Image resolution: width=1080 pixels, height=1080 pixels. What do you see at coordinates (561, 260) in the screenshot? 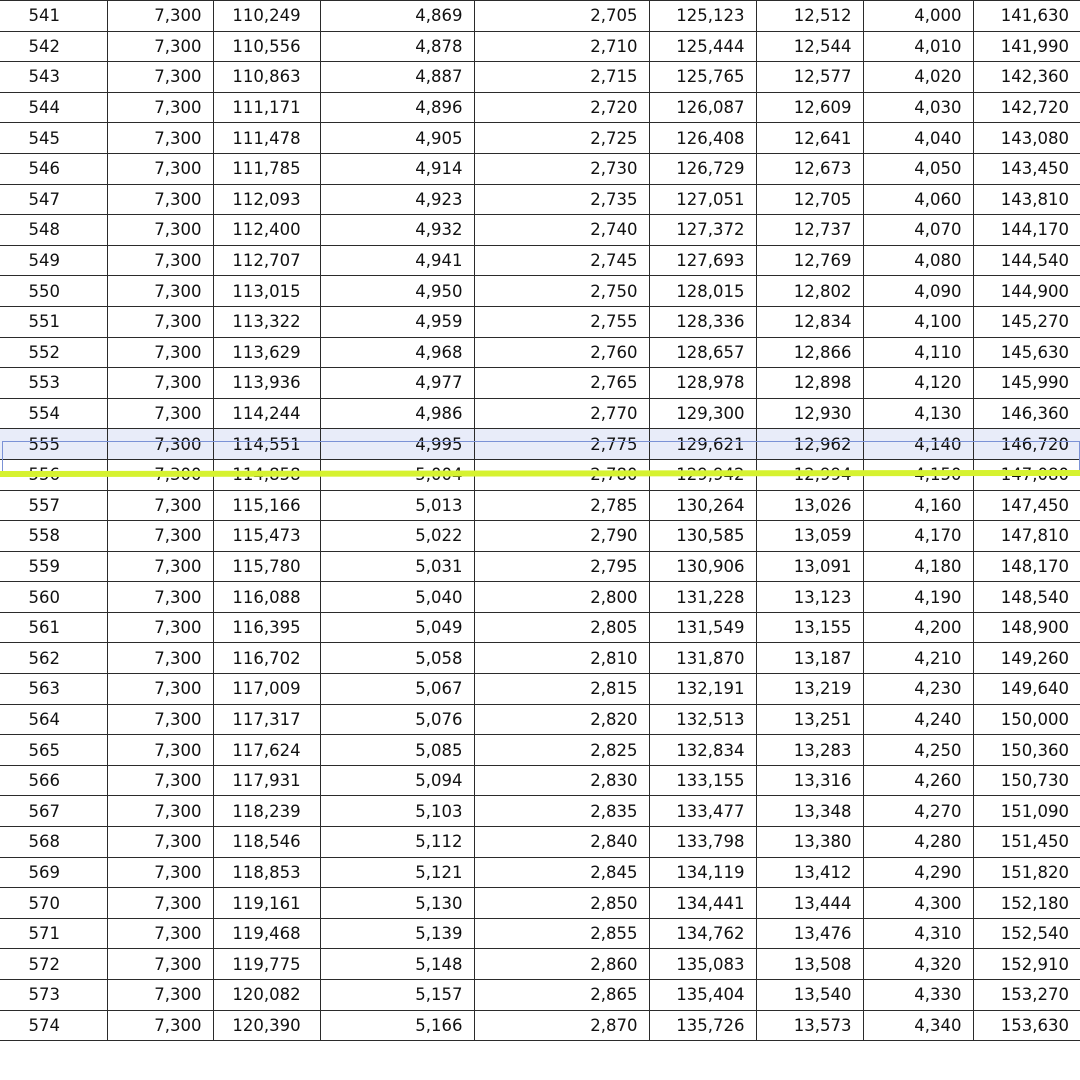
I see `table-cell: 2,745` at bounding box center [561, 260].